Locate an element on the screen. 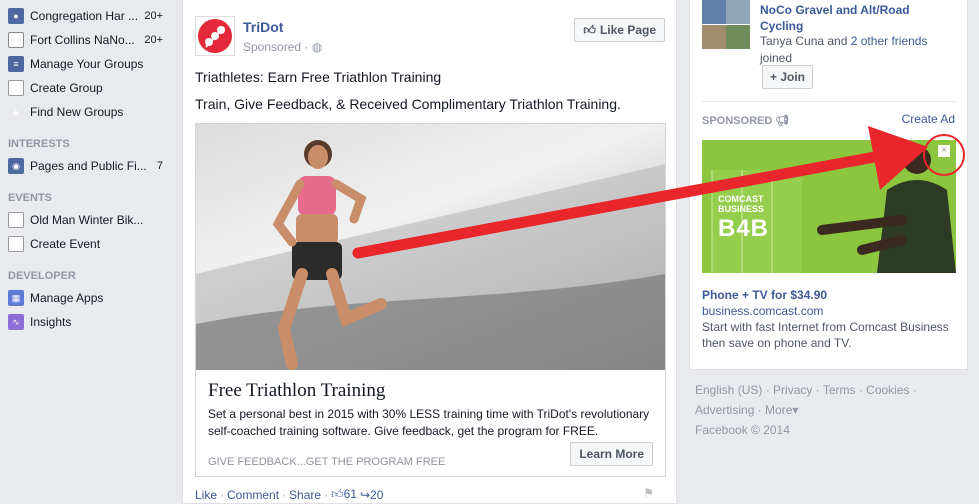 This screenshot has width=979, height=504. nav-item-find-groups: ▲ Find New Groups is located at coordinates (87, 112).